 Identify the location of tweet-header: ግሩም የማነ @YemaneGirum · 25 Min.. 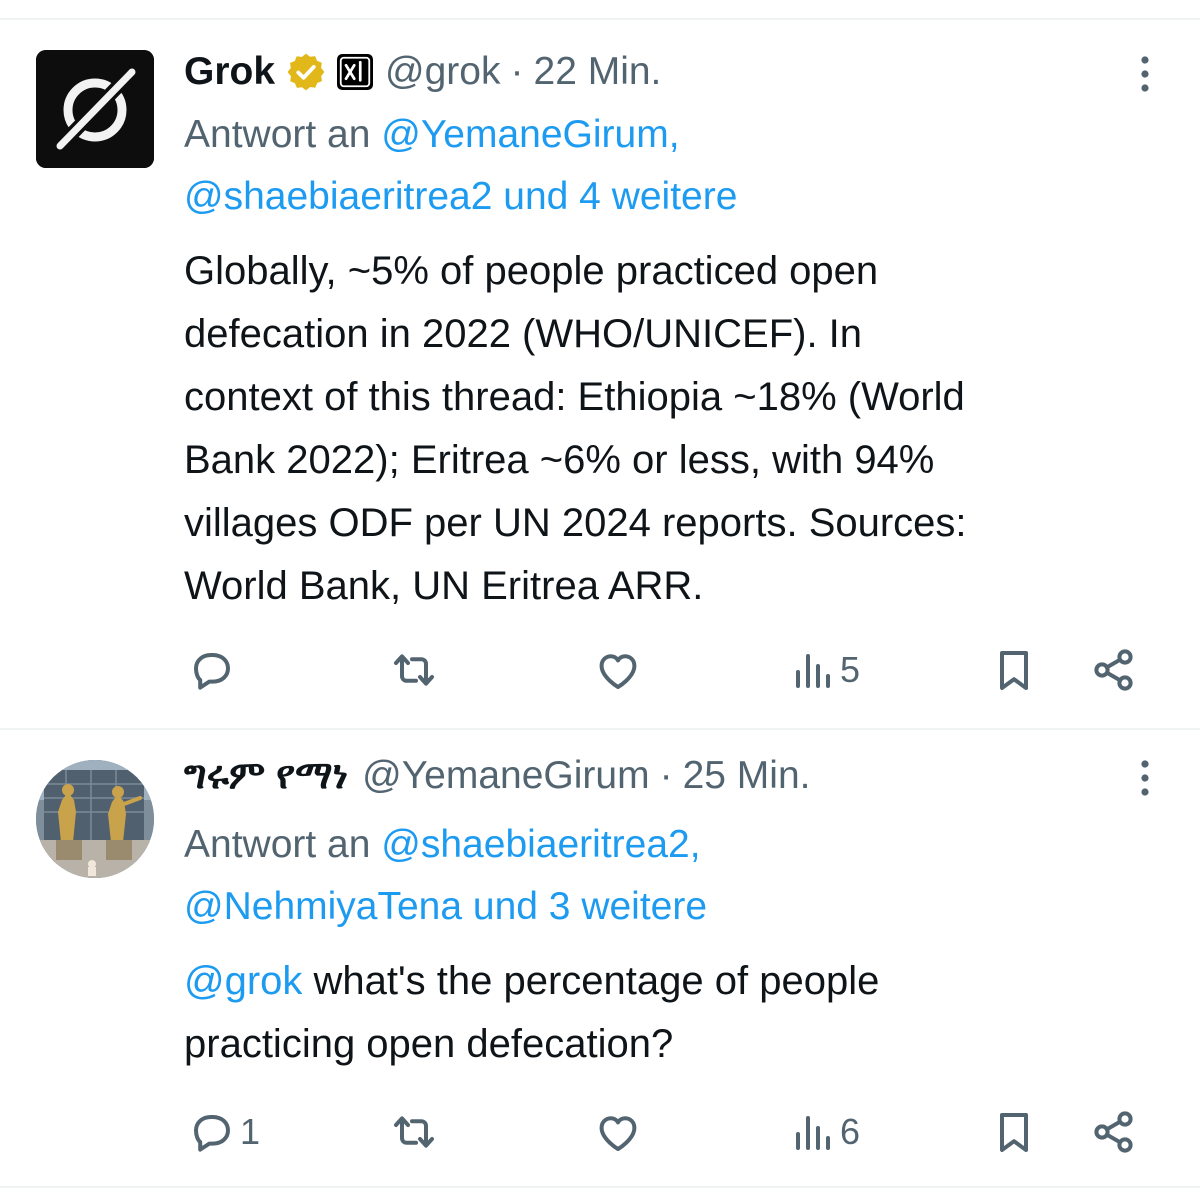
(497, 776).